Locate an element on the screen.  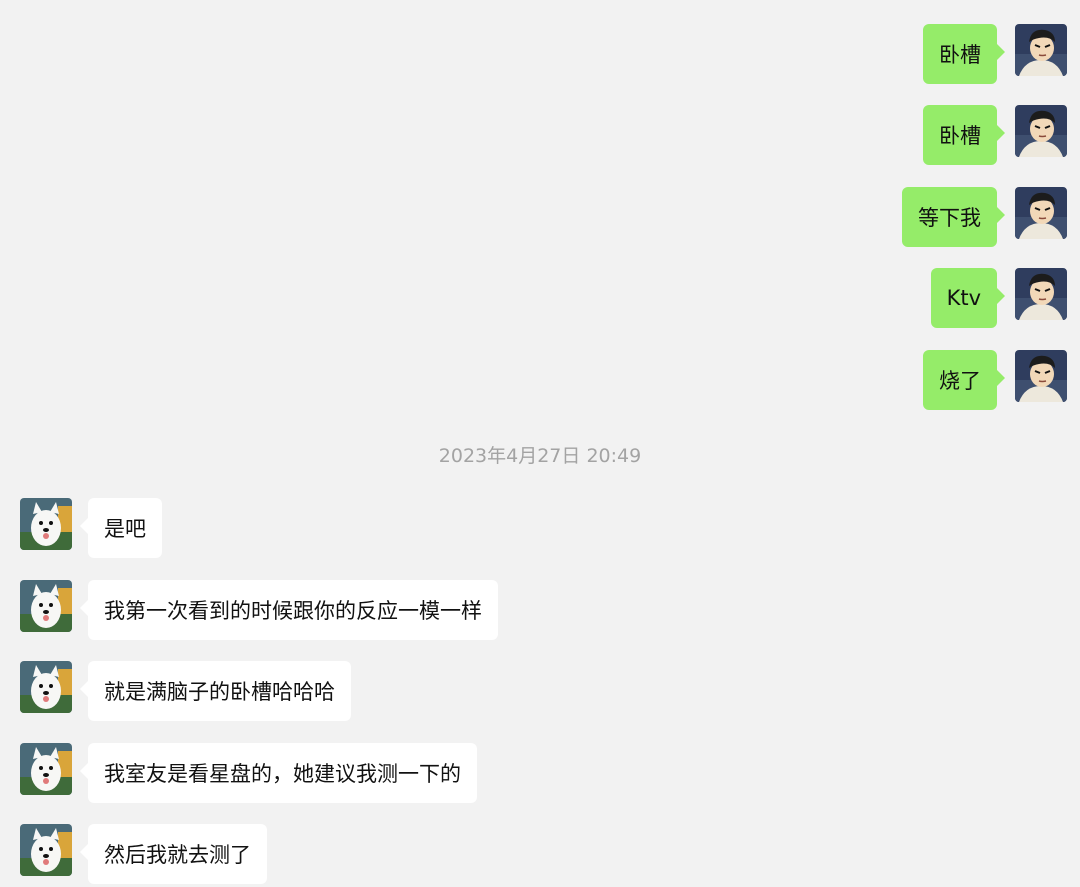
received-message: 我室友是看星盘的，她建议我测一下的 is located at coordinates (248, 773).